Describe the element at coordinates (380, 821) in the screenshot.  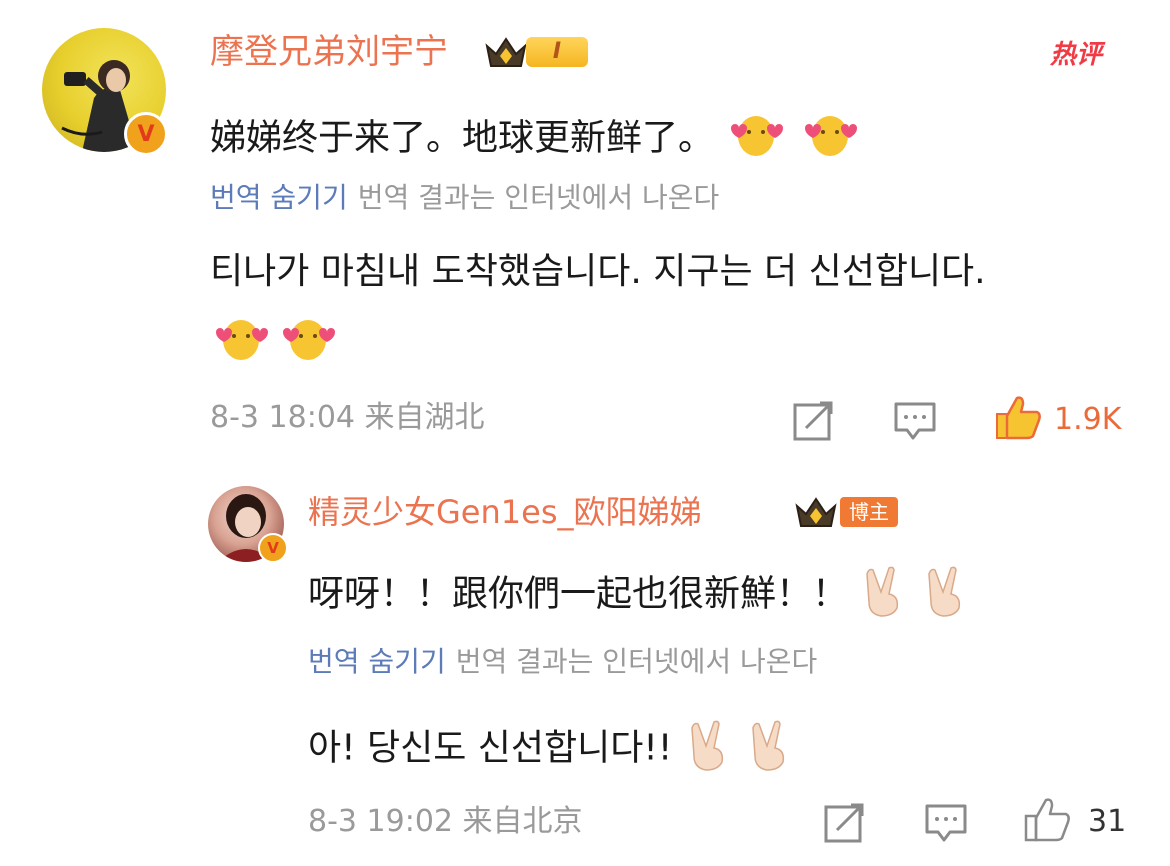
I see `reply-time: 8-3 19:02` at that location.